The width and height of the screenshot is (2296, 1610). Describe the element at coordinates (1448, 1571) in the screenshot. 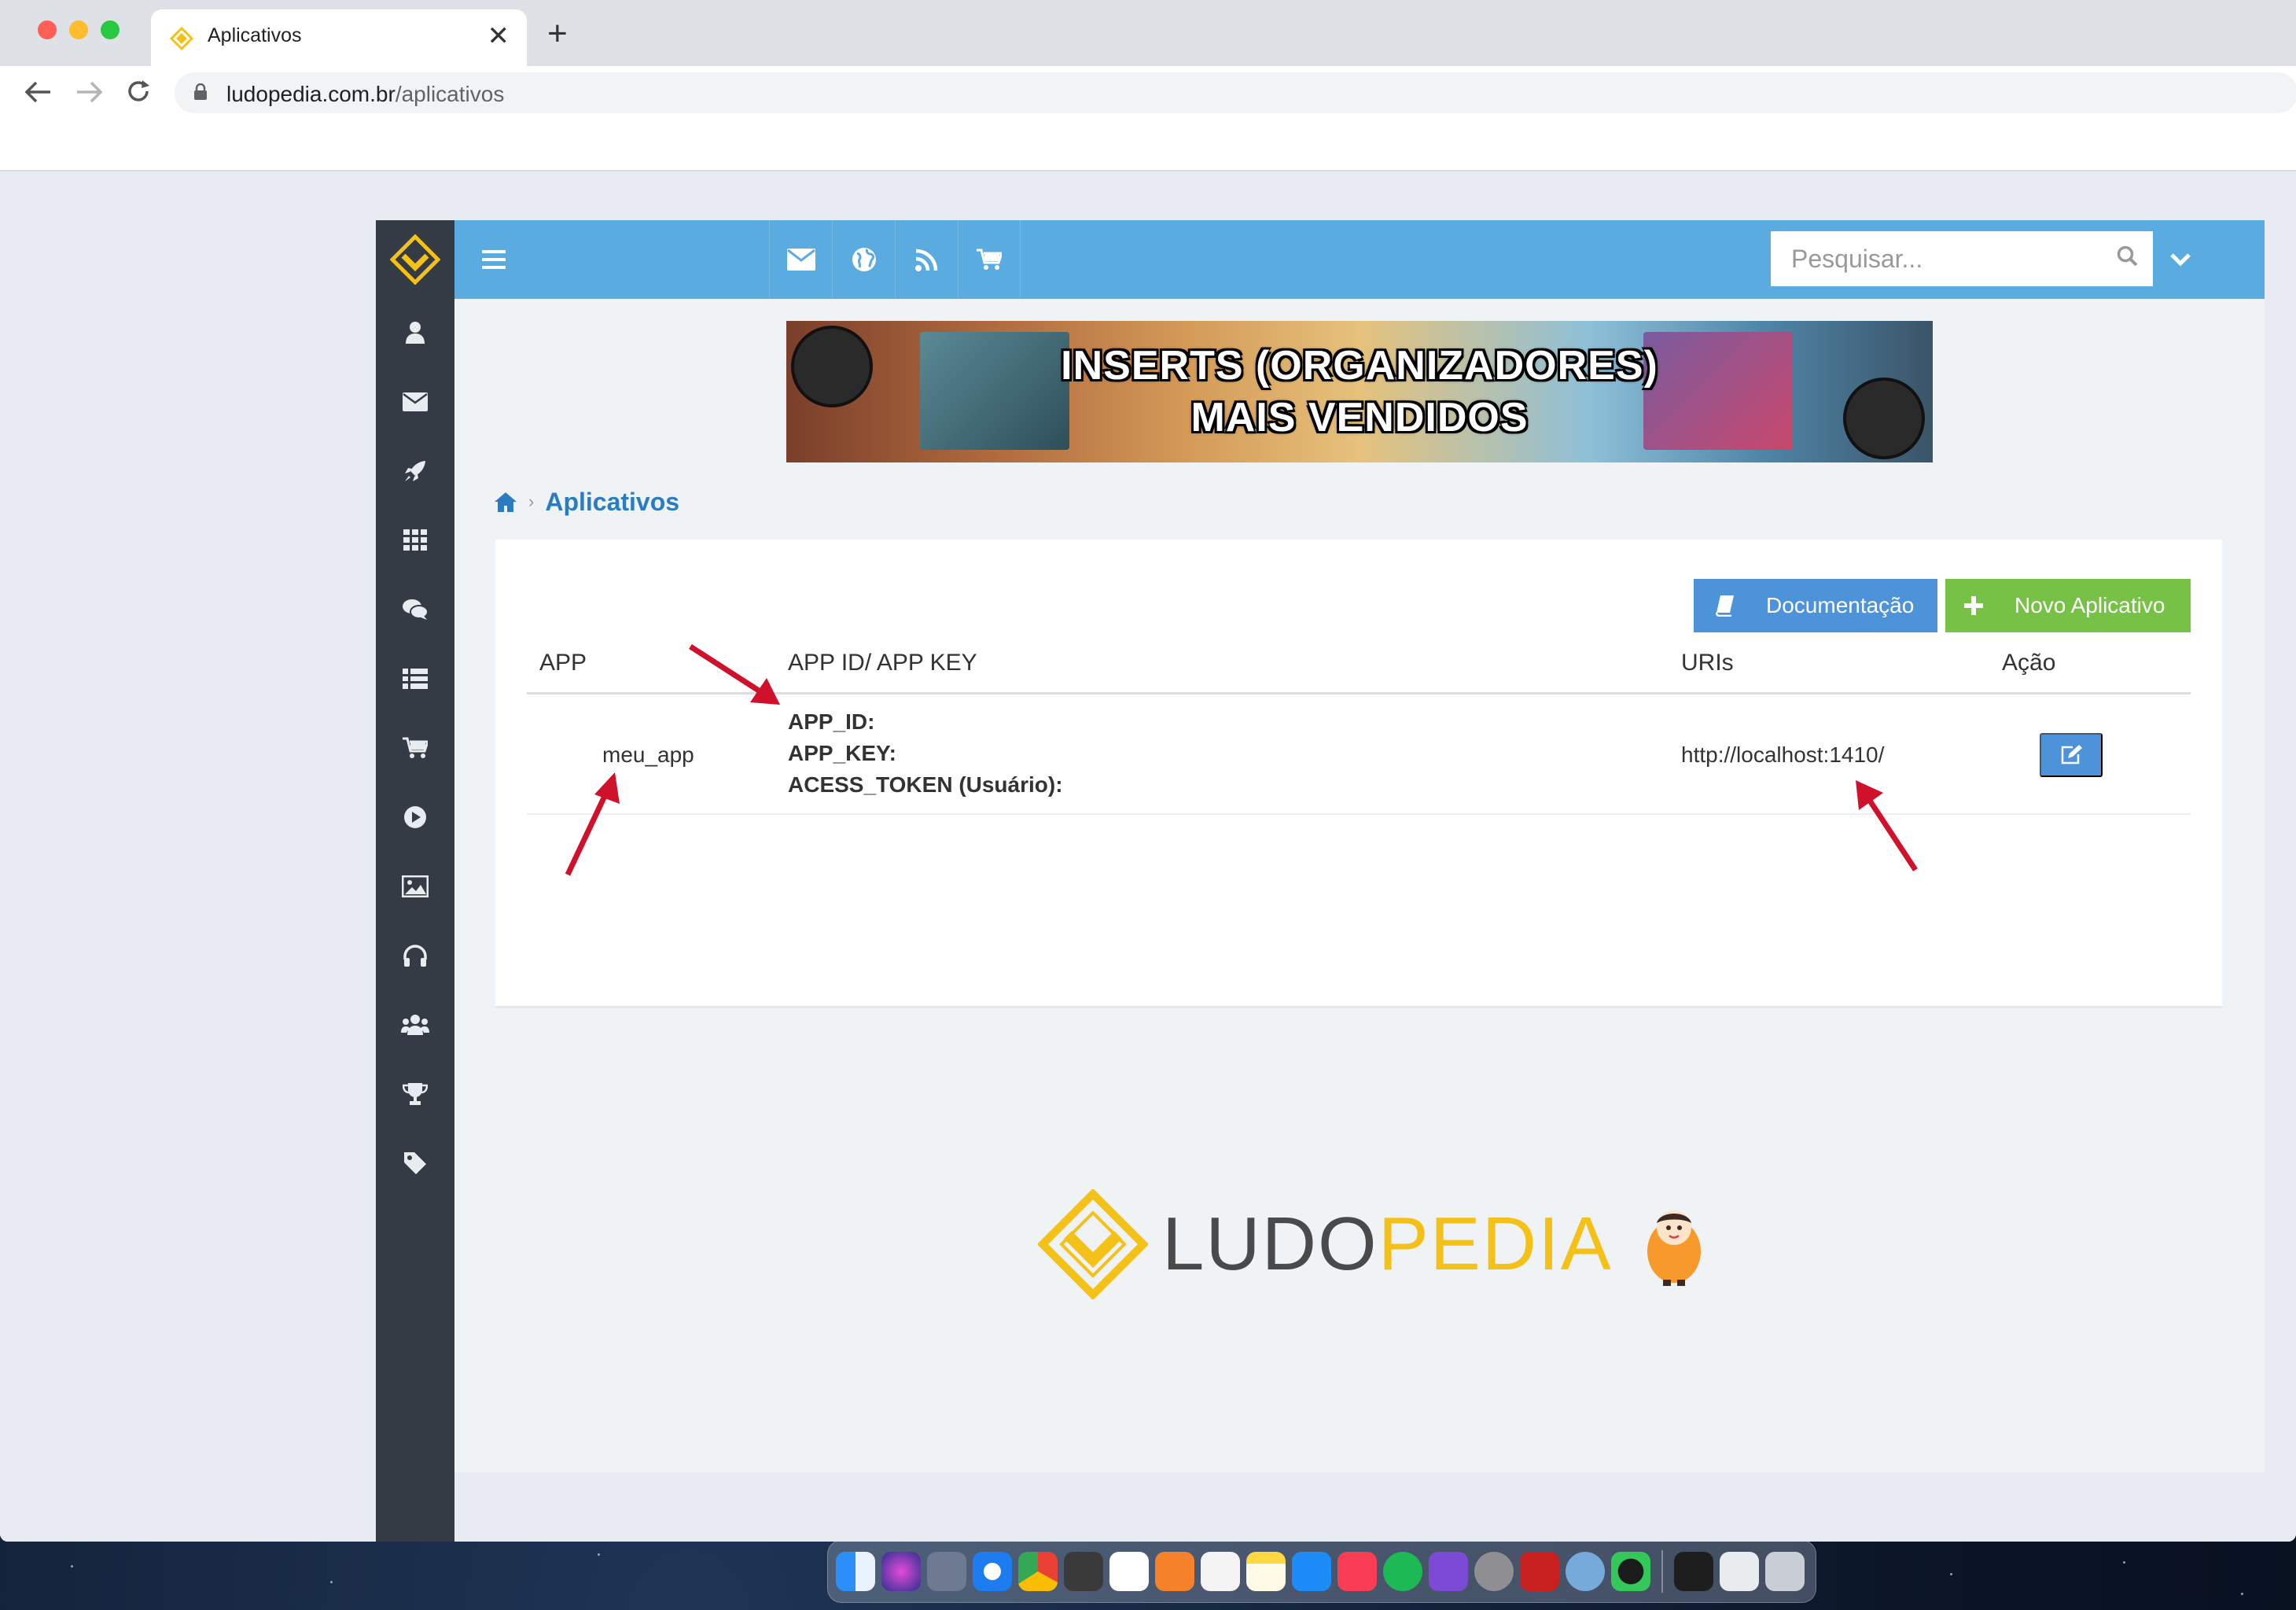

I see `github-app-icon` at that location.